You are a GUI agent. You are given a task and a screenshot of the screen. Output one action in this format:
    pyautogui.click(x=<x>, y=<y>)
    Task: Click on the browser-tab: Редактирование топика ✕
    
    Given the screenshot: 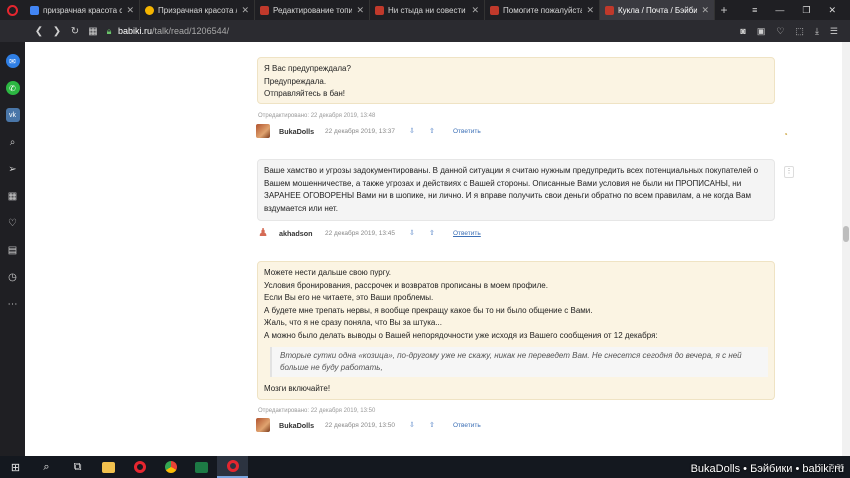 What is the action you would take?
    pyautogui.click(x=312, y=10)
    